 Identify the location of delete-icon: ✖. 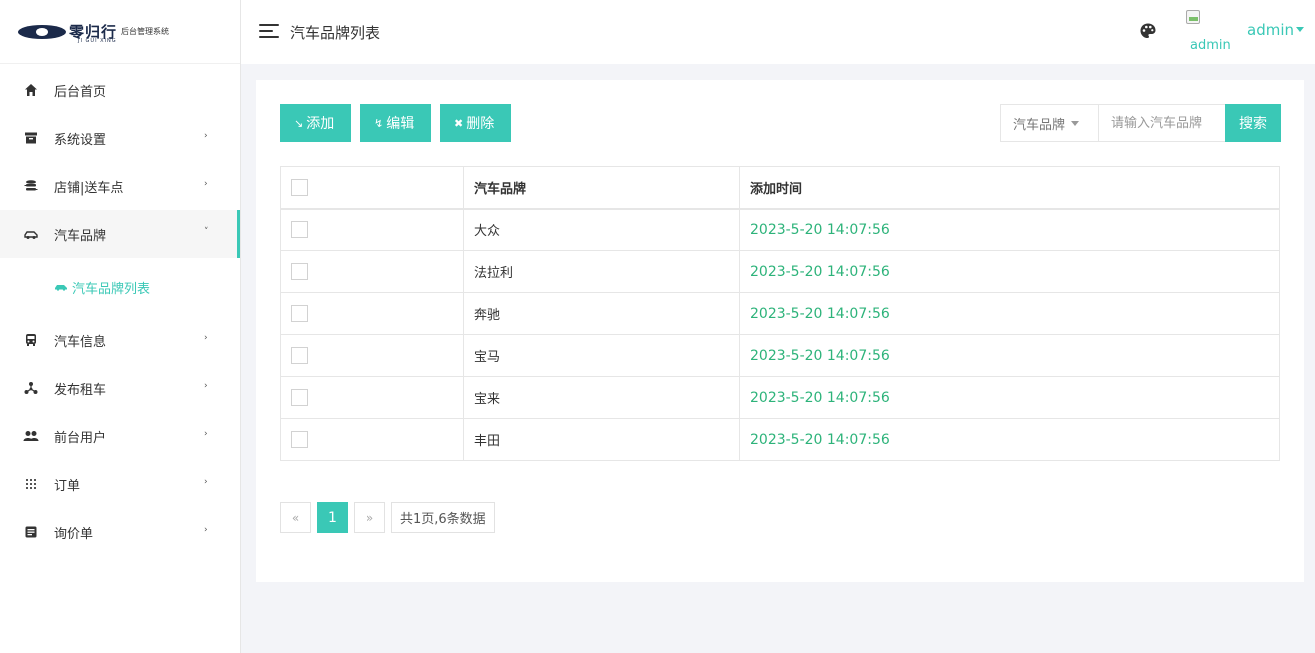
(459, 123).